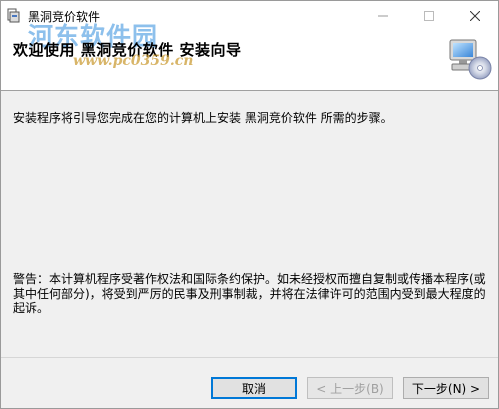 This screenshot has width=499, height=409. What do you see at coordinates (13, 15) in the screenshot?
I see `installer-app-icon` at bounding box center [13, 15].